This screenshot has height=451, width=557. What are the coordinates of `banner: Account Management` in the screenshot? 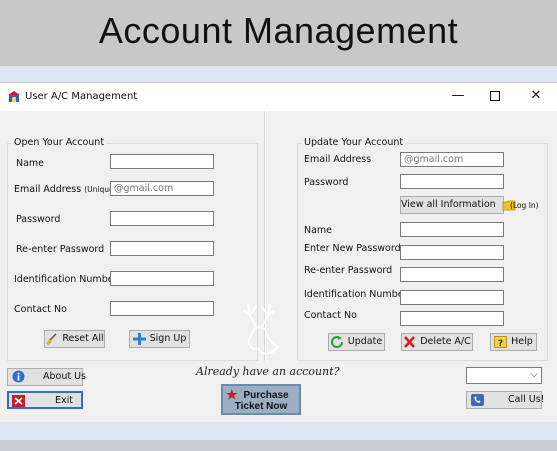 It's located at (278, 33).